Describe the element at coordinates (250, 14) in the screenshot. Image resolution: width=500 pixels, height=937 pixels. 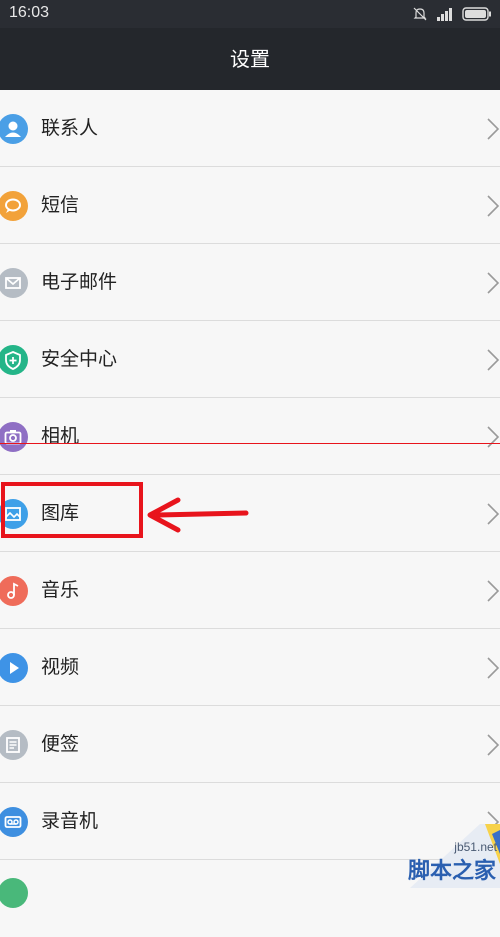
I see `status-bar: 16:03` at that location.